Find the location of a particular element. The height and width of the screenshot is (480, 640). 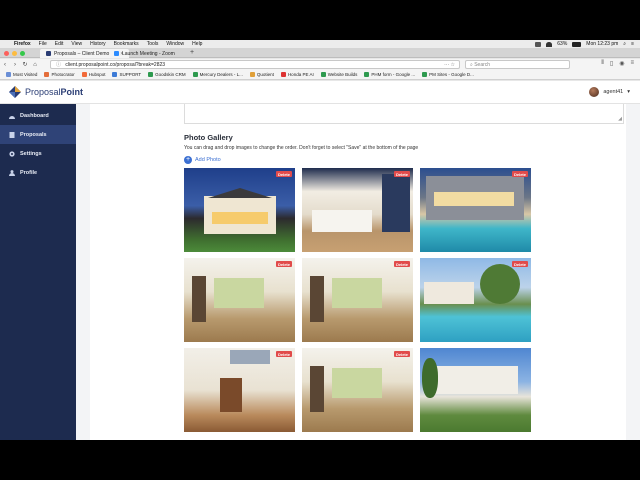

resize-handle-icon: ◢ is located at coordinates (620, 119).